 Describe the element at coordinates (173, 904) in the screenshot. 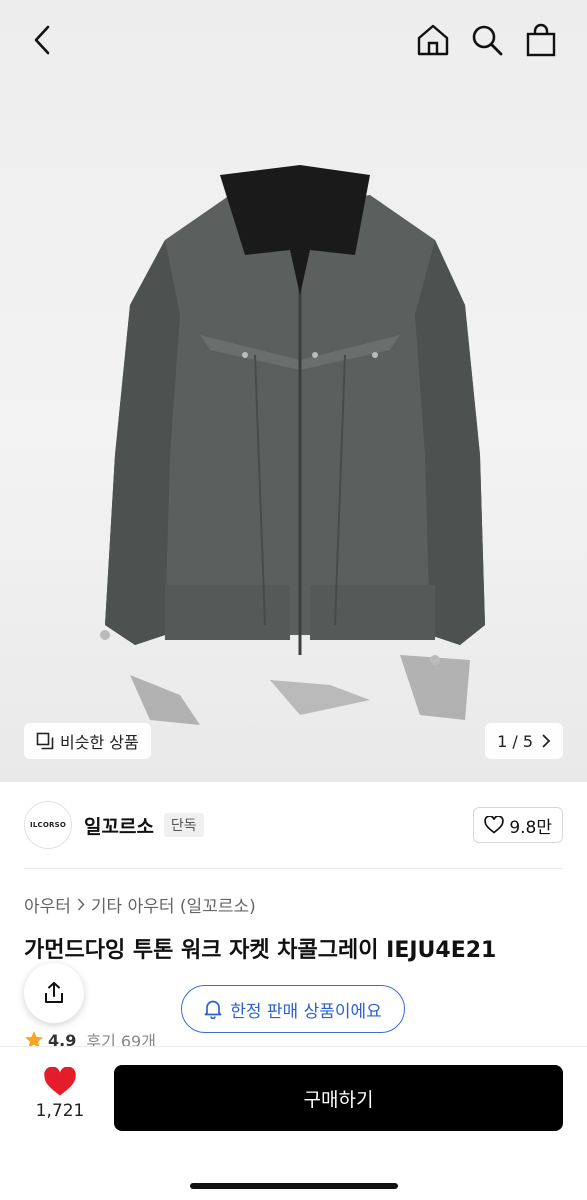

I see `breadcrumb-subcategory: 기타 아우터 (일꼬르소)` at that location.